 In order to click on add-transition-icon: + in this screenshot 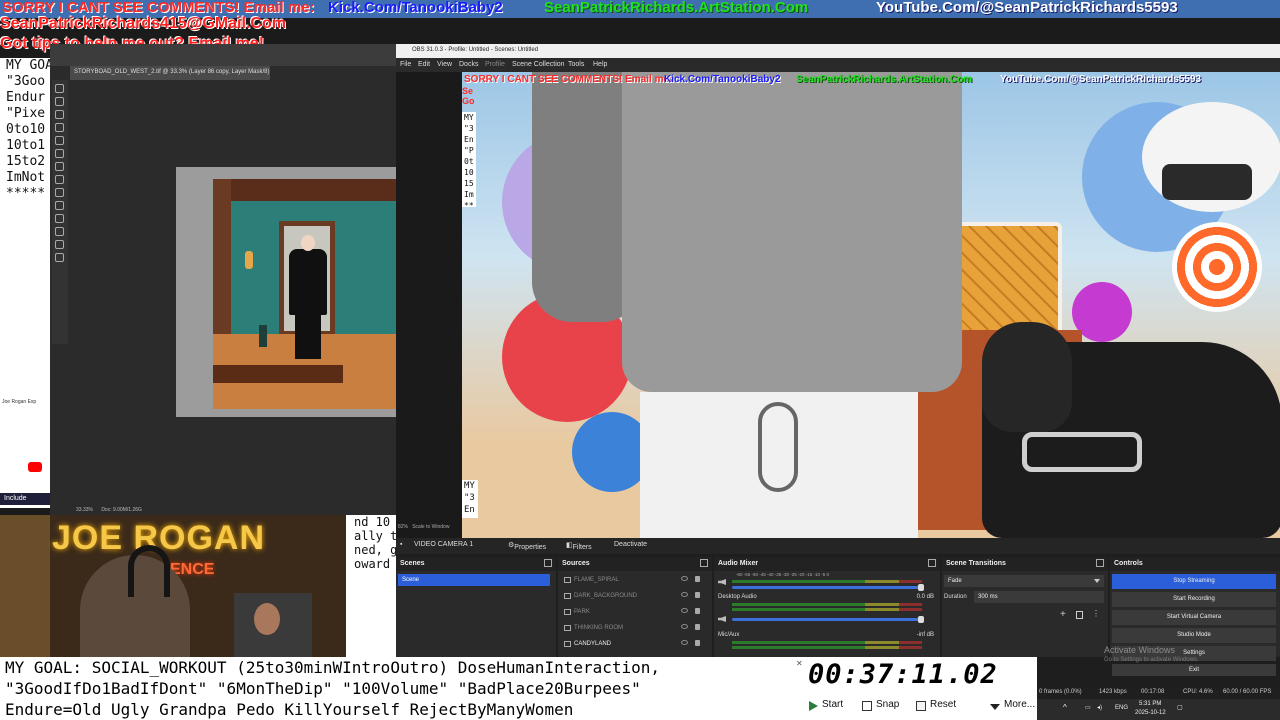, I will do `click(1063, 614)`.